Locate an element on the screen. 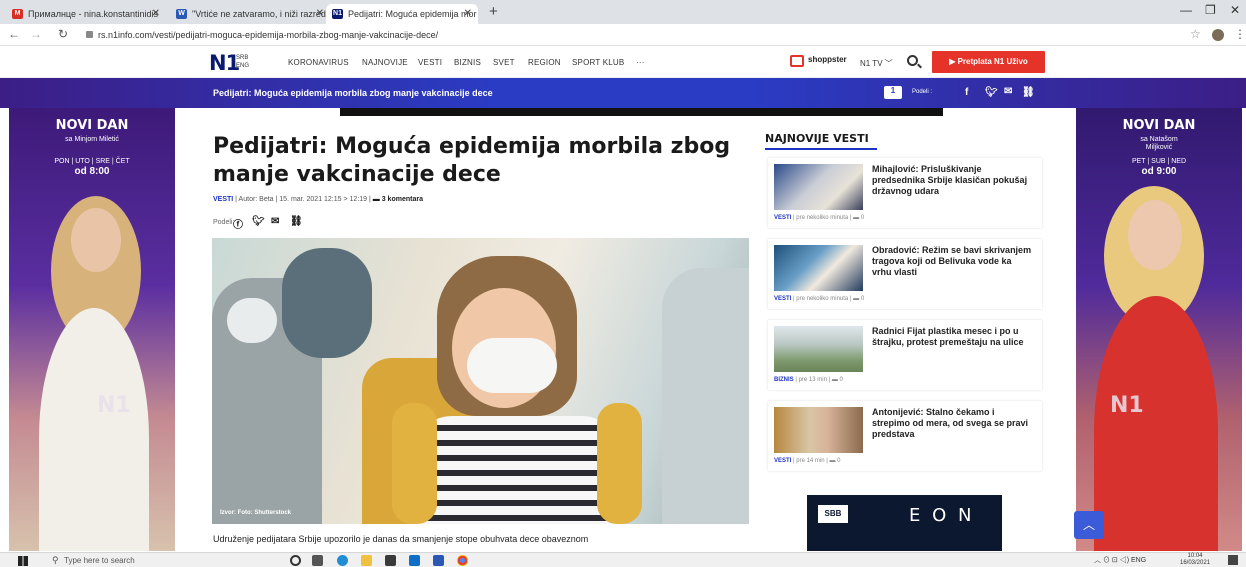  shoppster-link: shoppster is located at coordinates (818, 59).